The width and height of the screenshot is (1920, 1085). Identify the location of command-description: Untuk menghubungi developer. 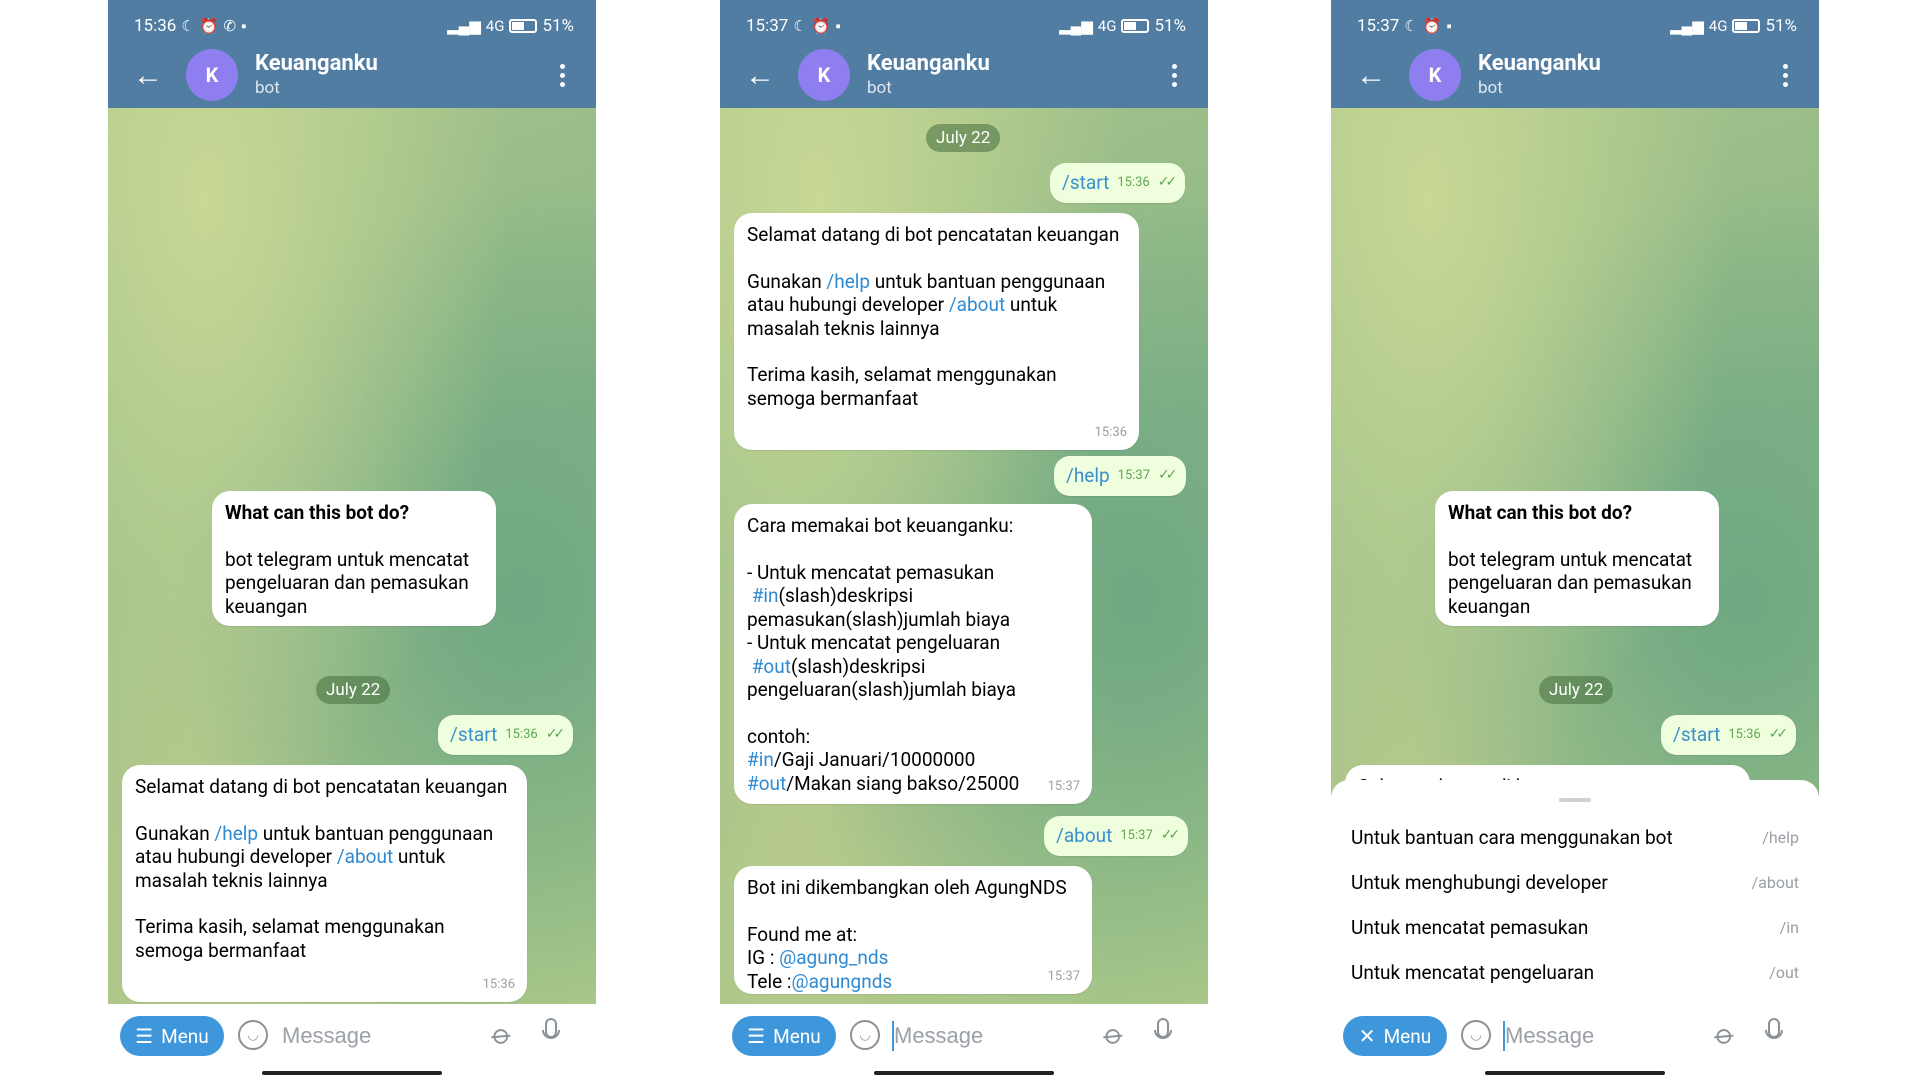
(1479, 882).